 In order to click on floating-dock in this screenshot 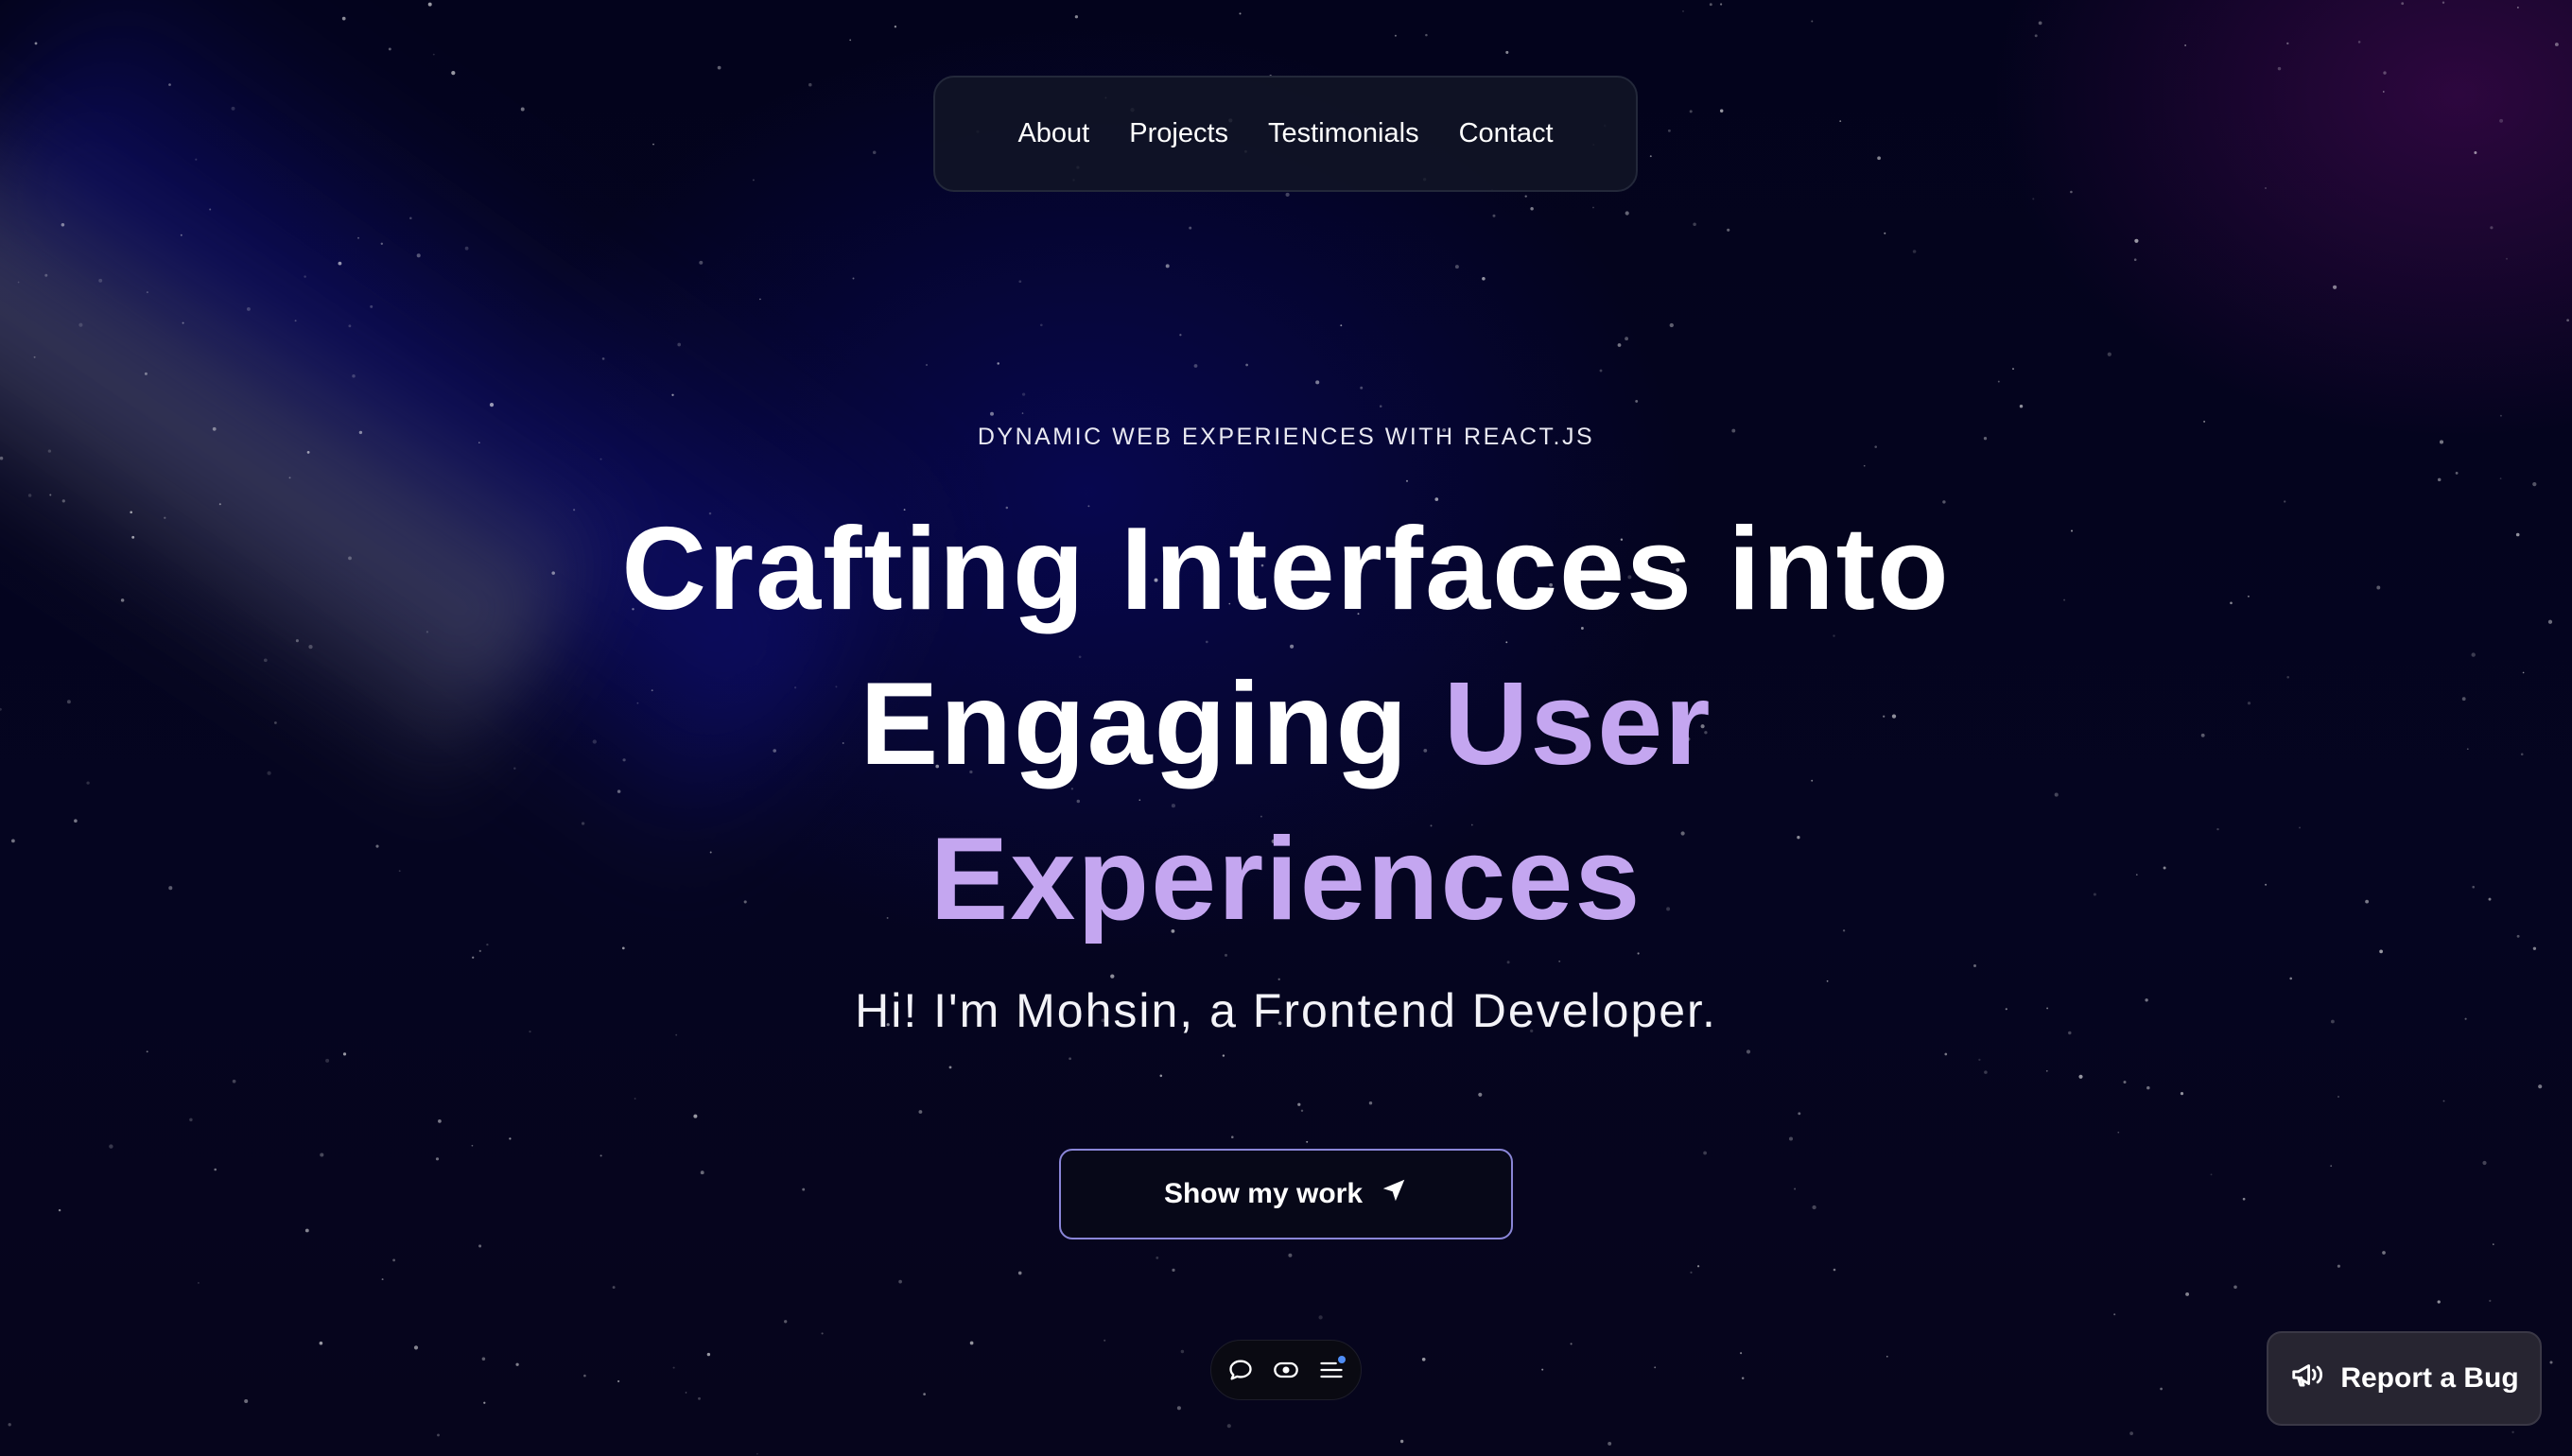, I will do `click(1286, 1370)`.